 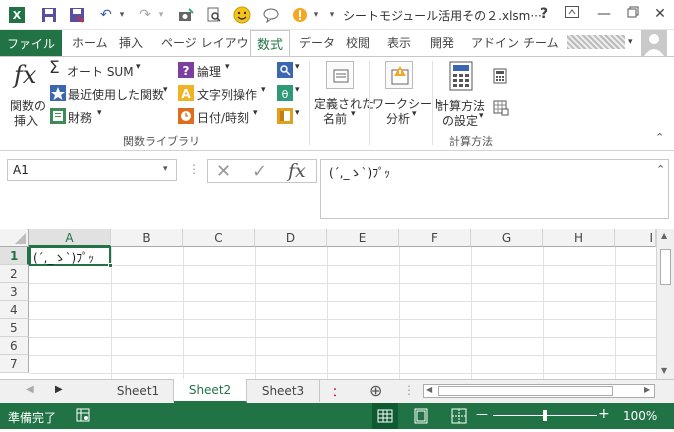 What do you see at coordinates (297, 67) in the screenshot?
I see `lookup-dropdown-icon: ▾` at bounding box center [297, 67].